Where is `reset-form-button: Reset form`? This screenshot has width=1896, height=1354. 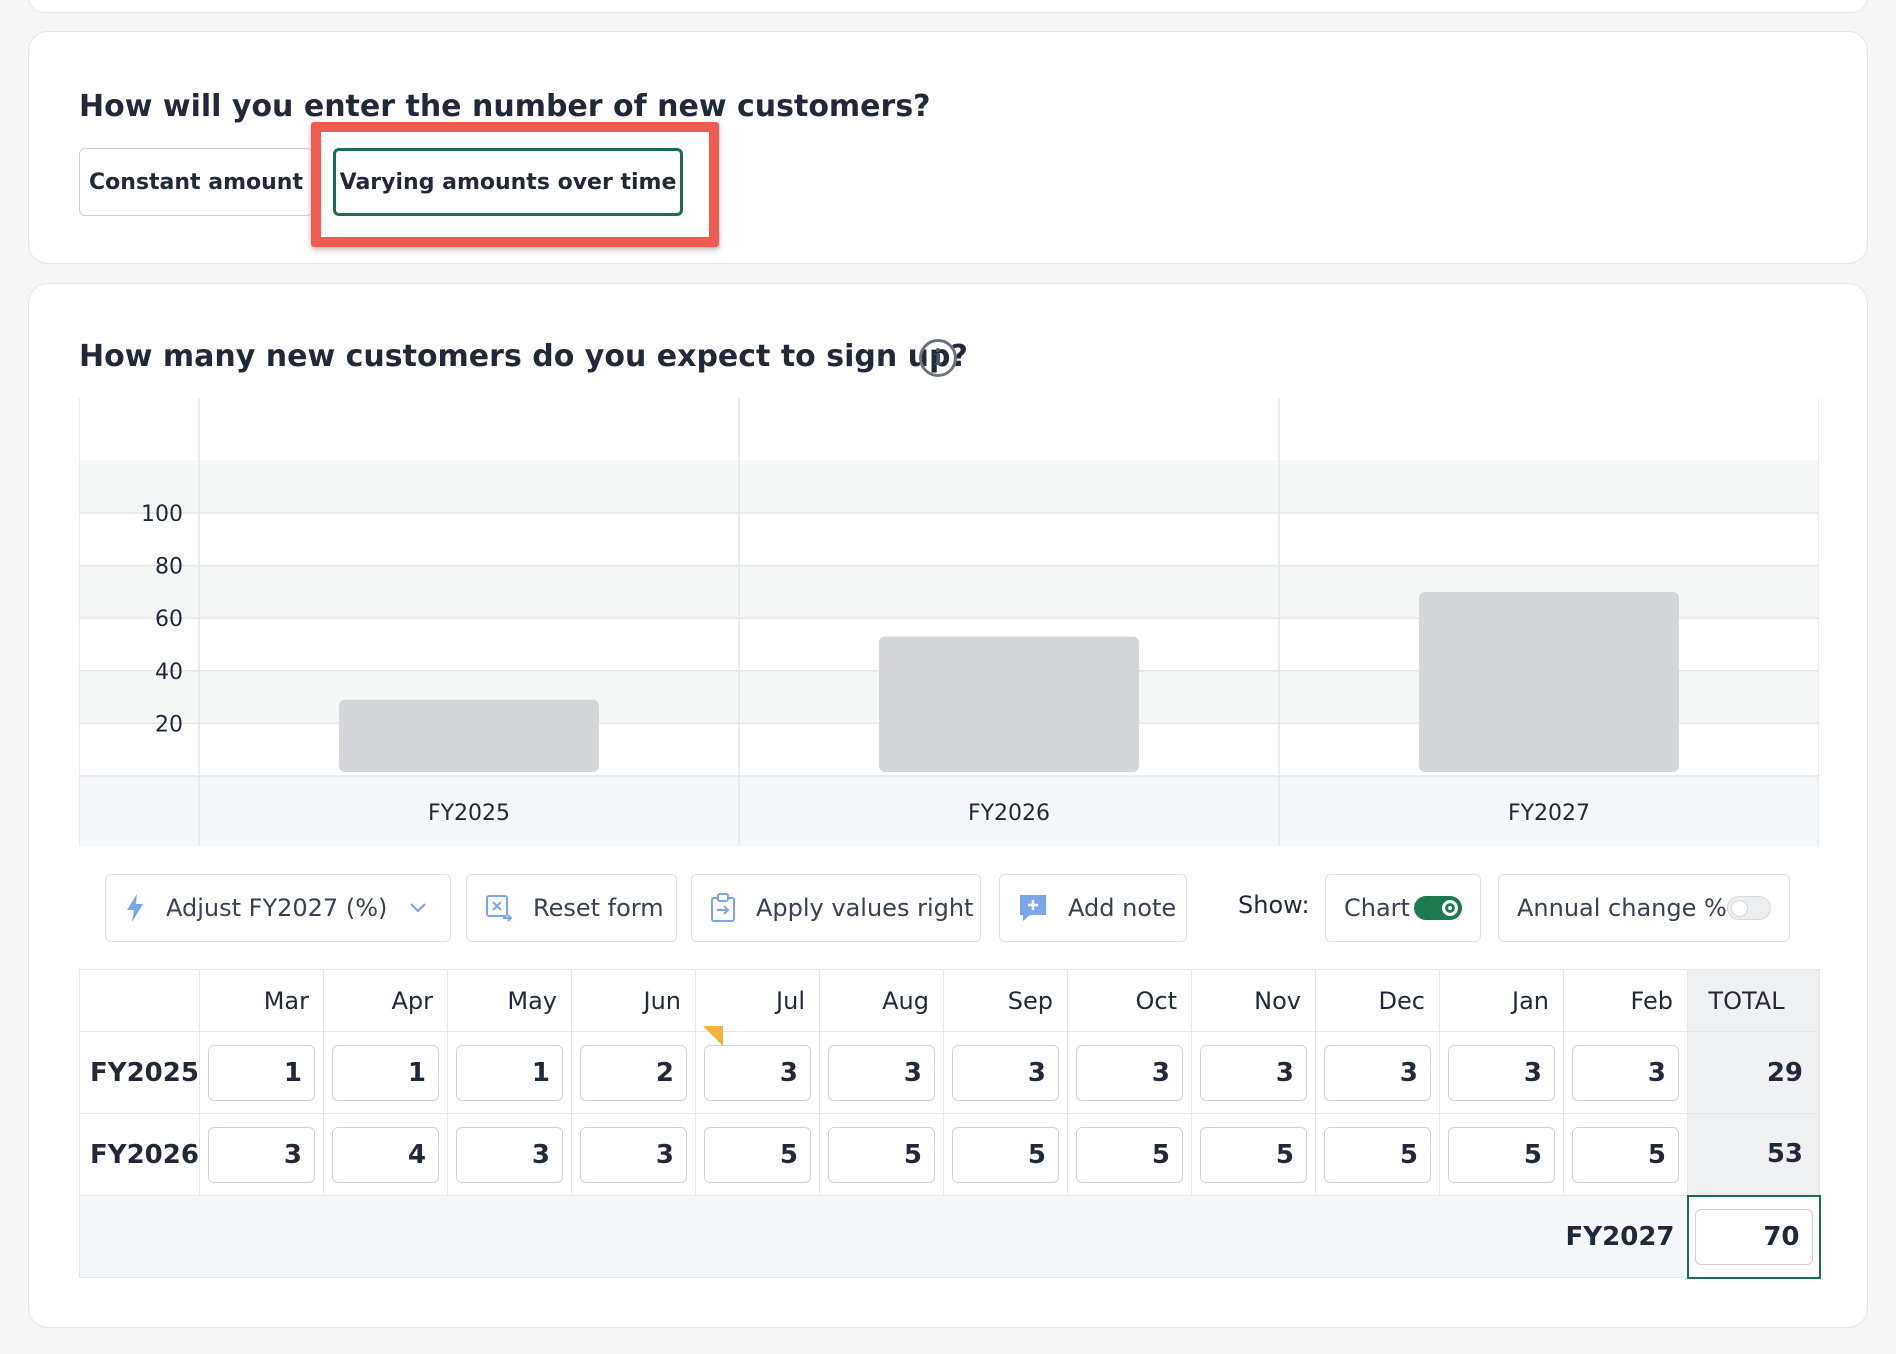
reset-form-button: Reset form is located at coordinates (571, 908).